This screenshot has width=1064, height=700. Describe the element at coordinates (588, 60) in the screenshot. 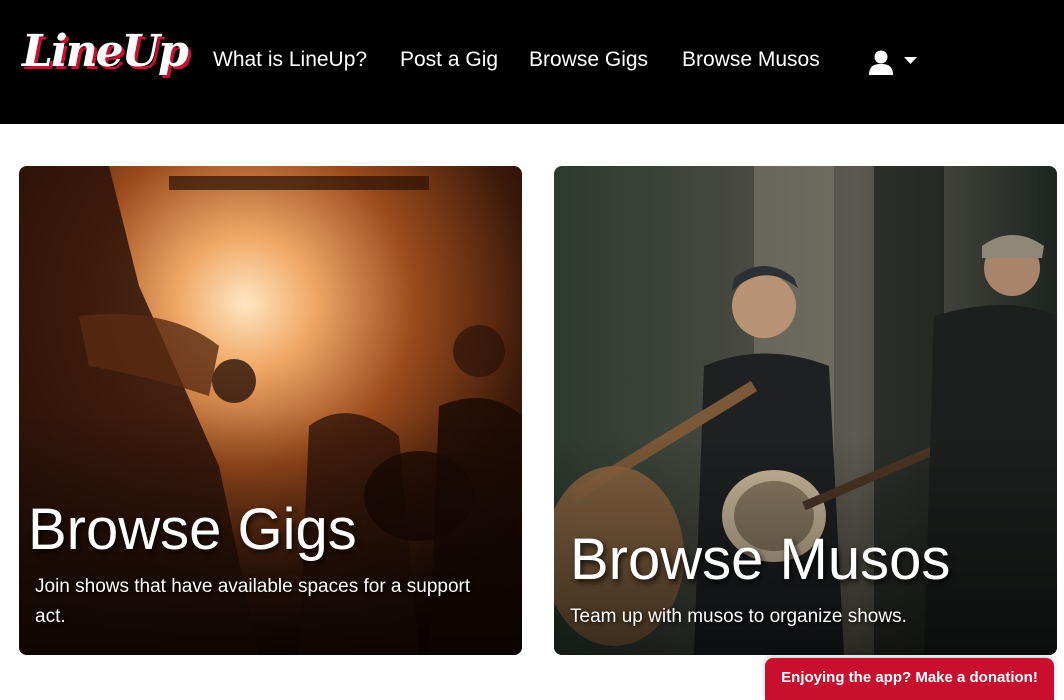

I see `nav-link-browse-gigs: Browse Gigs` at that location.